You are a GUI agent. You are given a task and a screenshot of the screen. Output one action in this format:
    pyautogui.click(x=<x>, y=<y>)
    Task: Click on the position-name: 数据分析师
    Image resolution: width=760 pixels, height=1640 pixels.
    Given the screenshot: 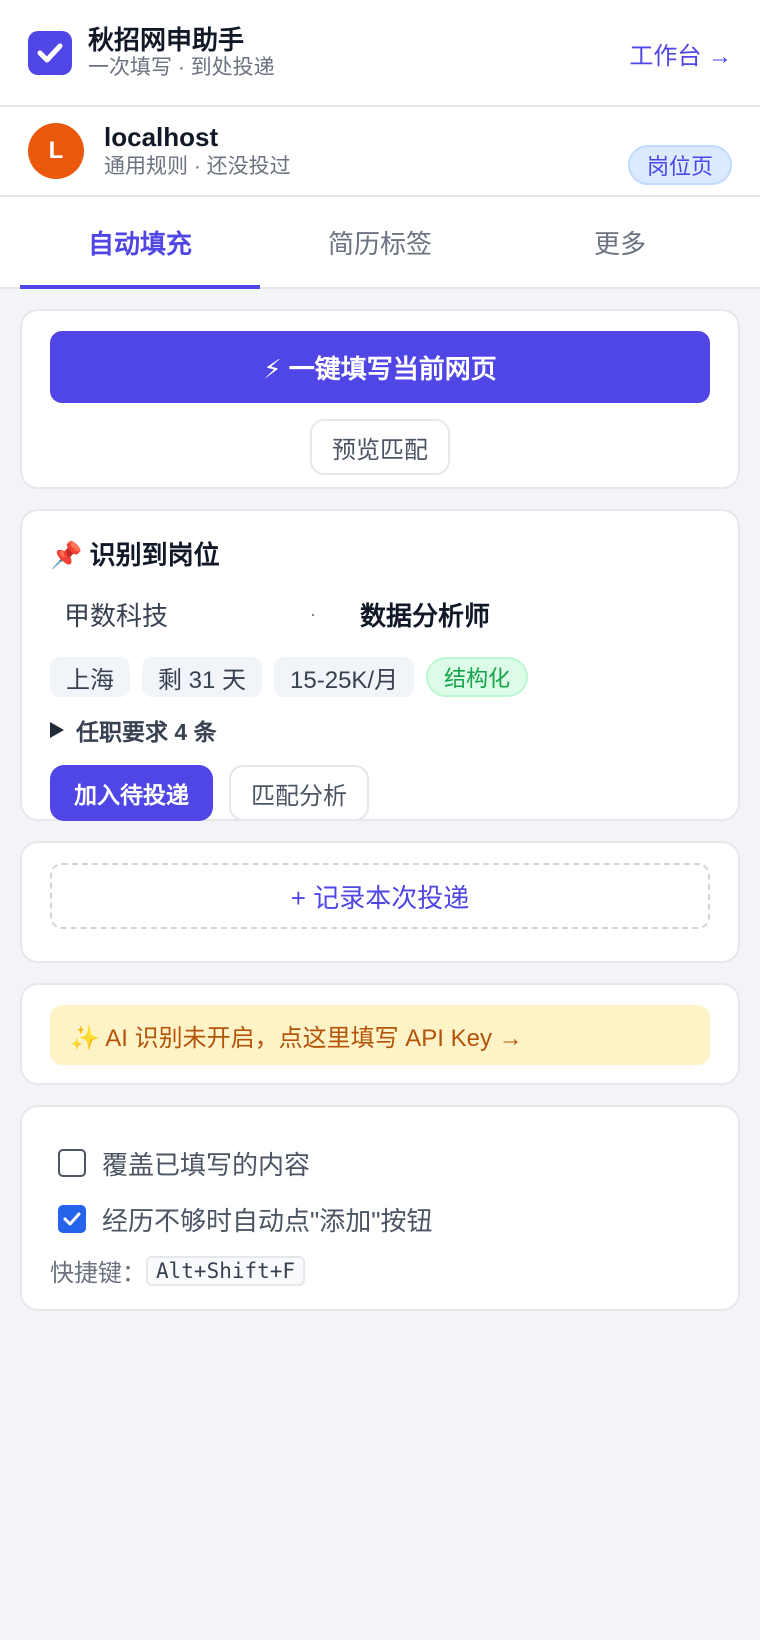 What is the action you would take?
    pyautogui.click(x=425, y=616)
    